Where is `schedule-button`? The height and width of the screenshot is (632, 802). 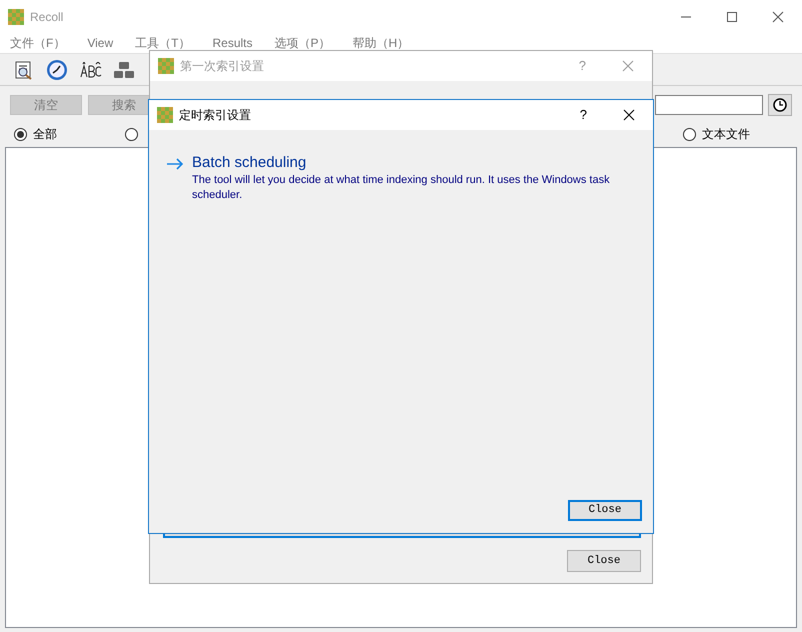 schedule-button is located at coordinates (780, 105).